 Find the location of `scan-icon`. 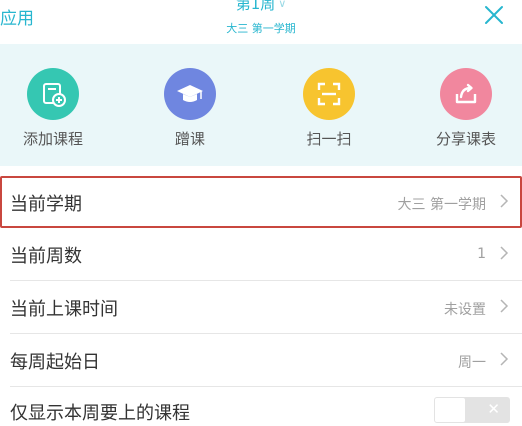

scan-icon is located at coordinates (329, 94).